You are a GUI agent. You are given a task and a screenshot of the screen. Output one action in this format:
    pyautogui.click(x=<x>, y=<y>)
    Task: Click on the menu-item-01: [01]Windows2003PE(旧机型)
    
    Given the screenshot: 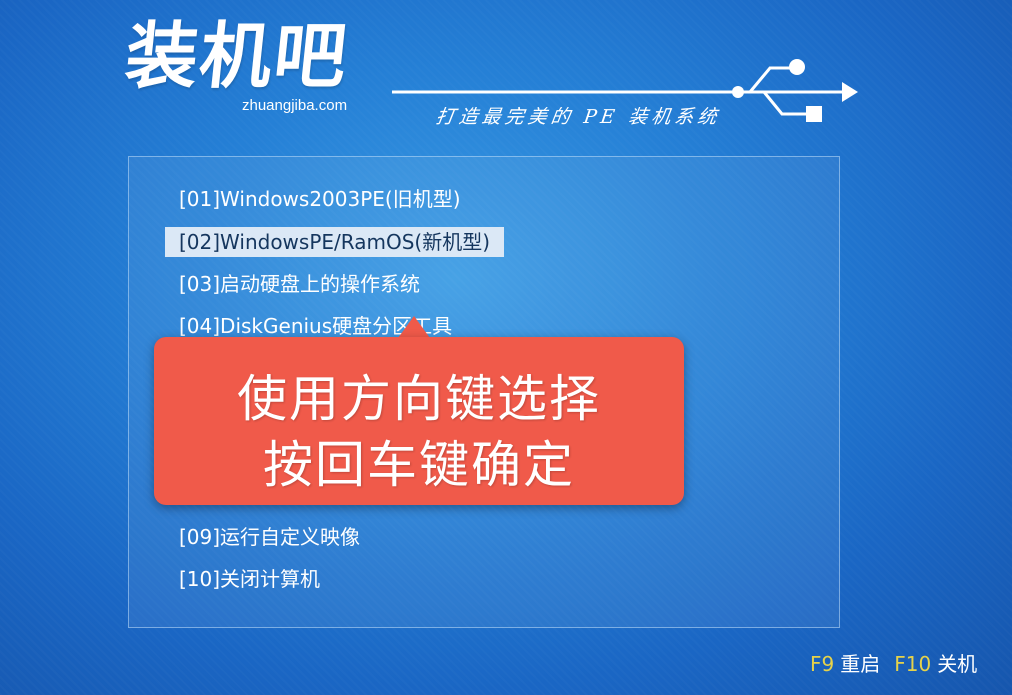 What is the action you would take?
    pyautogui.click(x=320, y=199)
    